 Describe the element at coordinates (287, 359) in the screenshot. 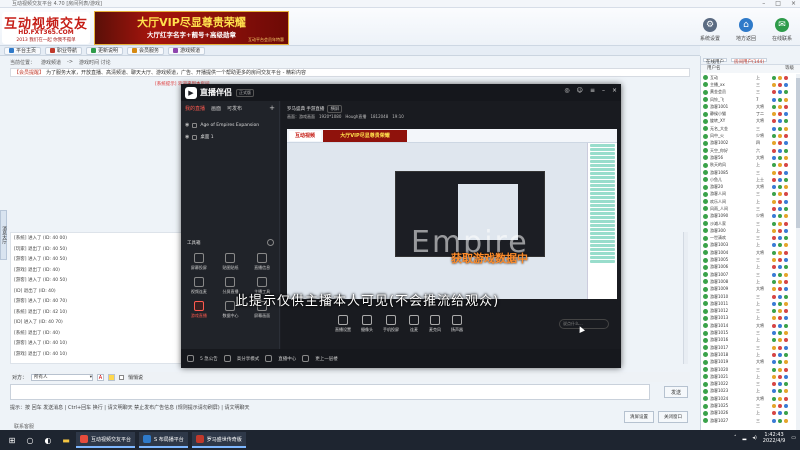

I see `bottom-item: 直播中心` at that location.